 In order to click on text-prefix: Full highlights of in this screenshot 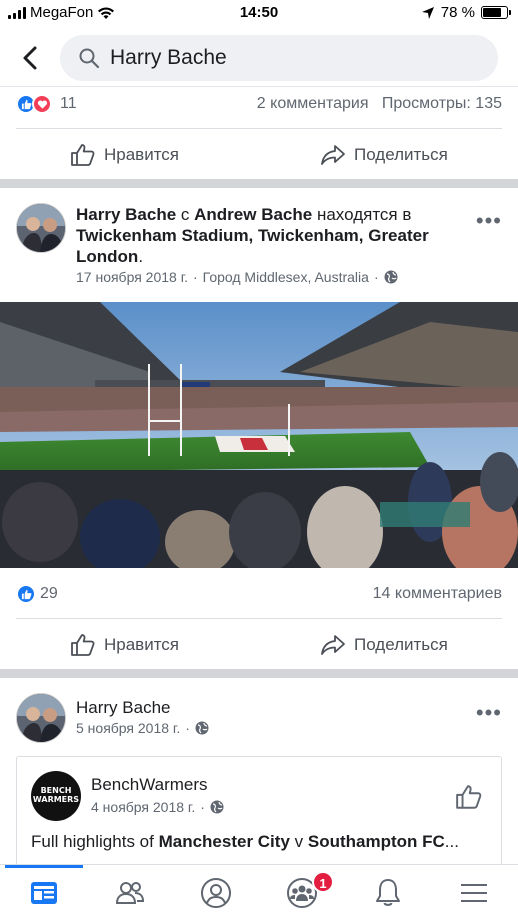, I will do `click(95, 841)`.